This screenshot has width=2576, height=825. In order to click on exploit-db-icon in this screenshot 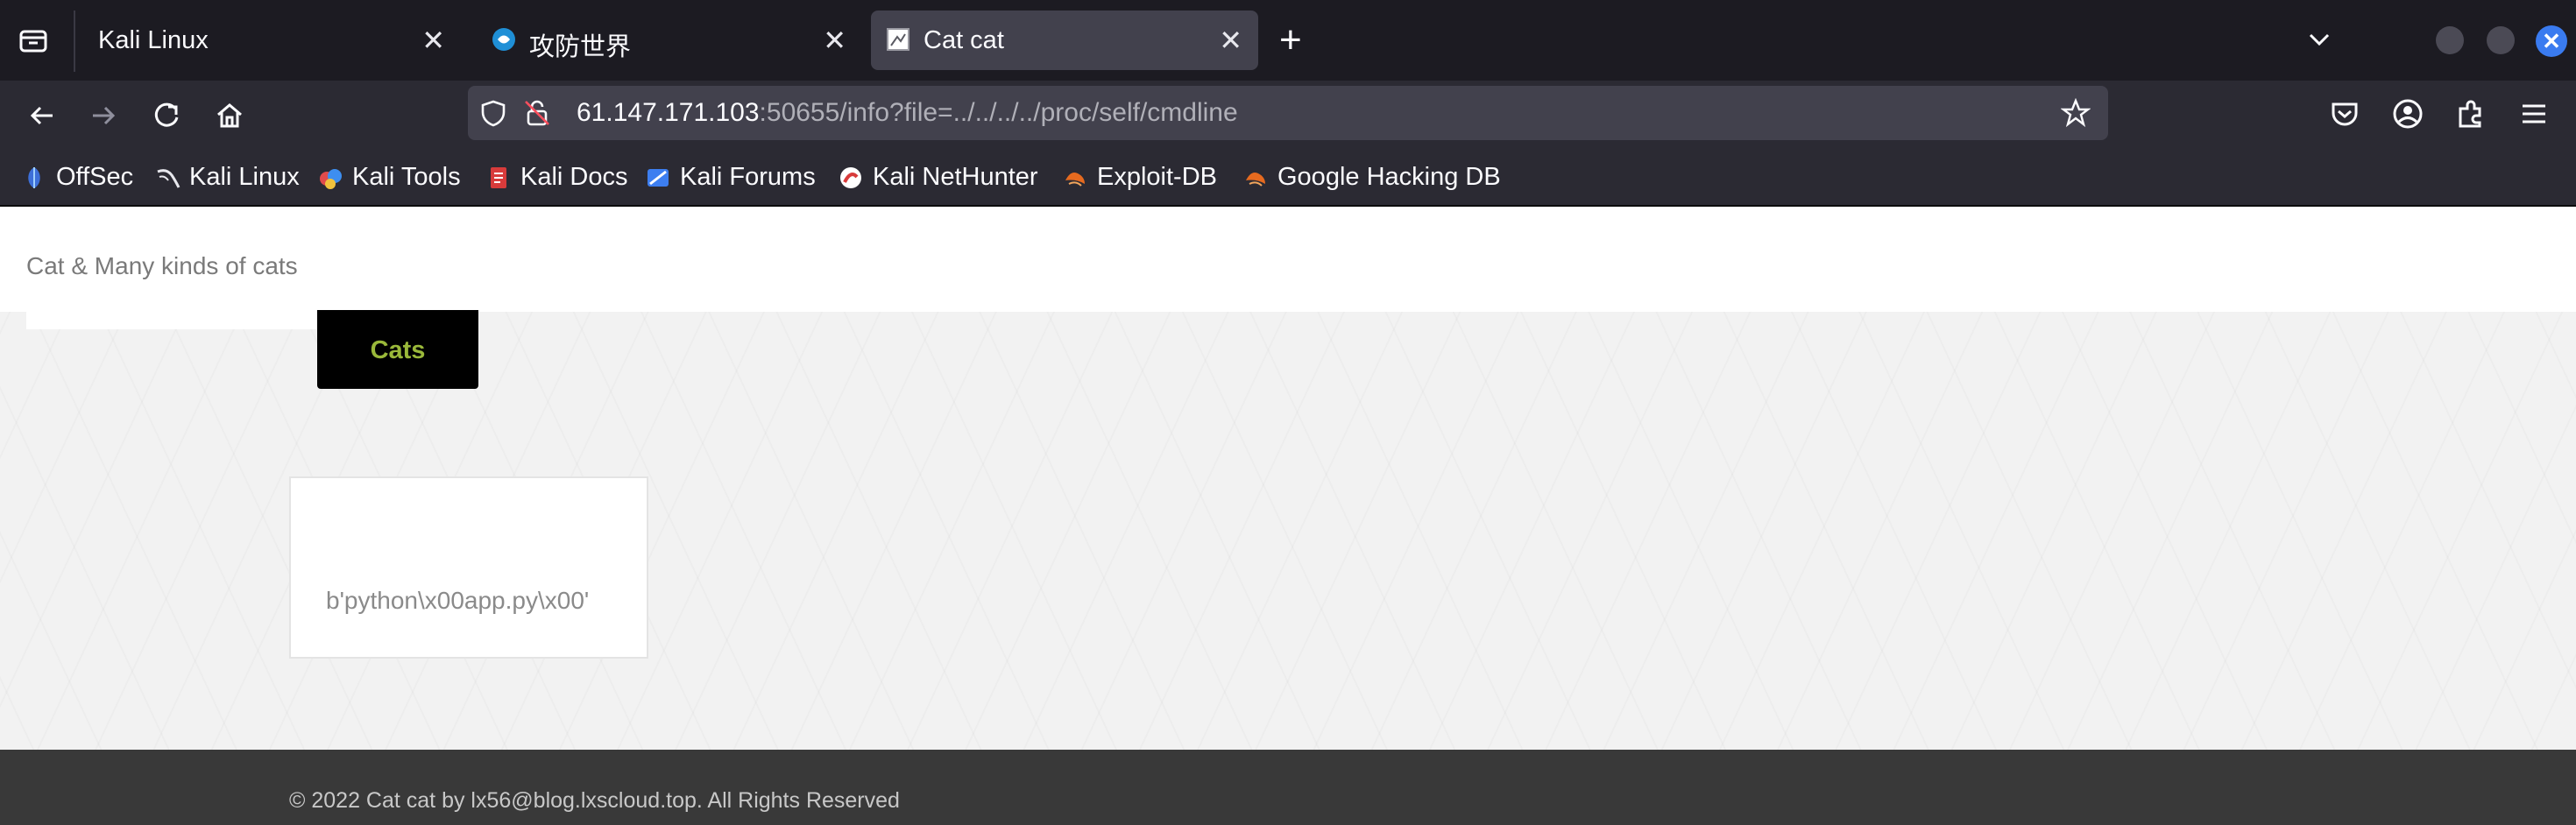, I will do `click(1075, 180)`.